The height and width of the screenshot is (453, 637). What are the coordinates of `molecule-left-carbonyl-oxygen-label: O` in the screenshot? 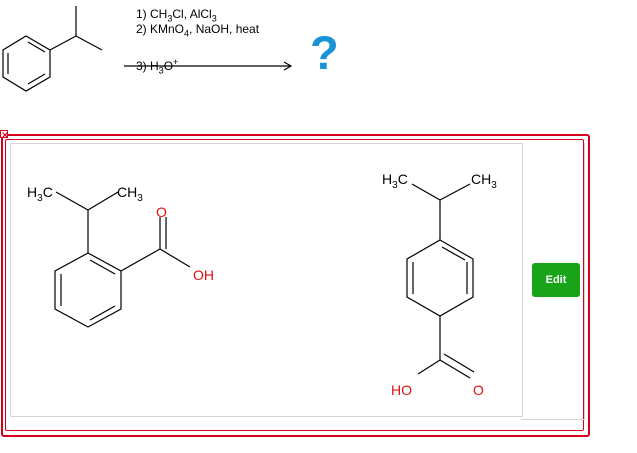 It's located at (161, 212).